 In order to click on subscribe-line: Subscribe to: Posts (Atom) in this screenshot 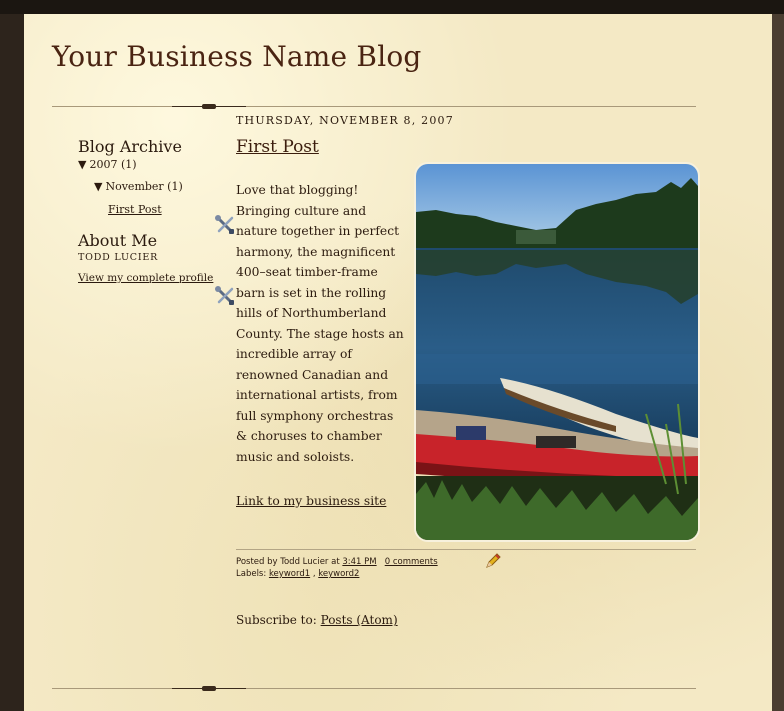, I will do `click(317, 620)`.